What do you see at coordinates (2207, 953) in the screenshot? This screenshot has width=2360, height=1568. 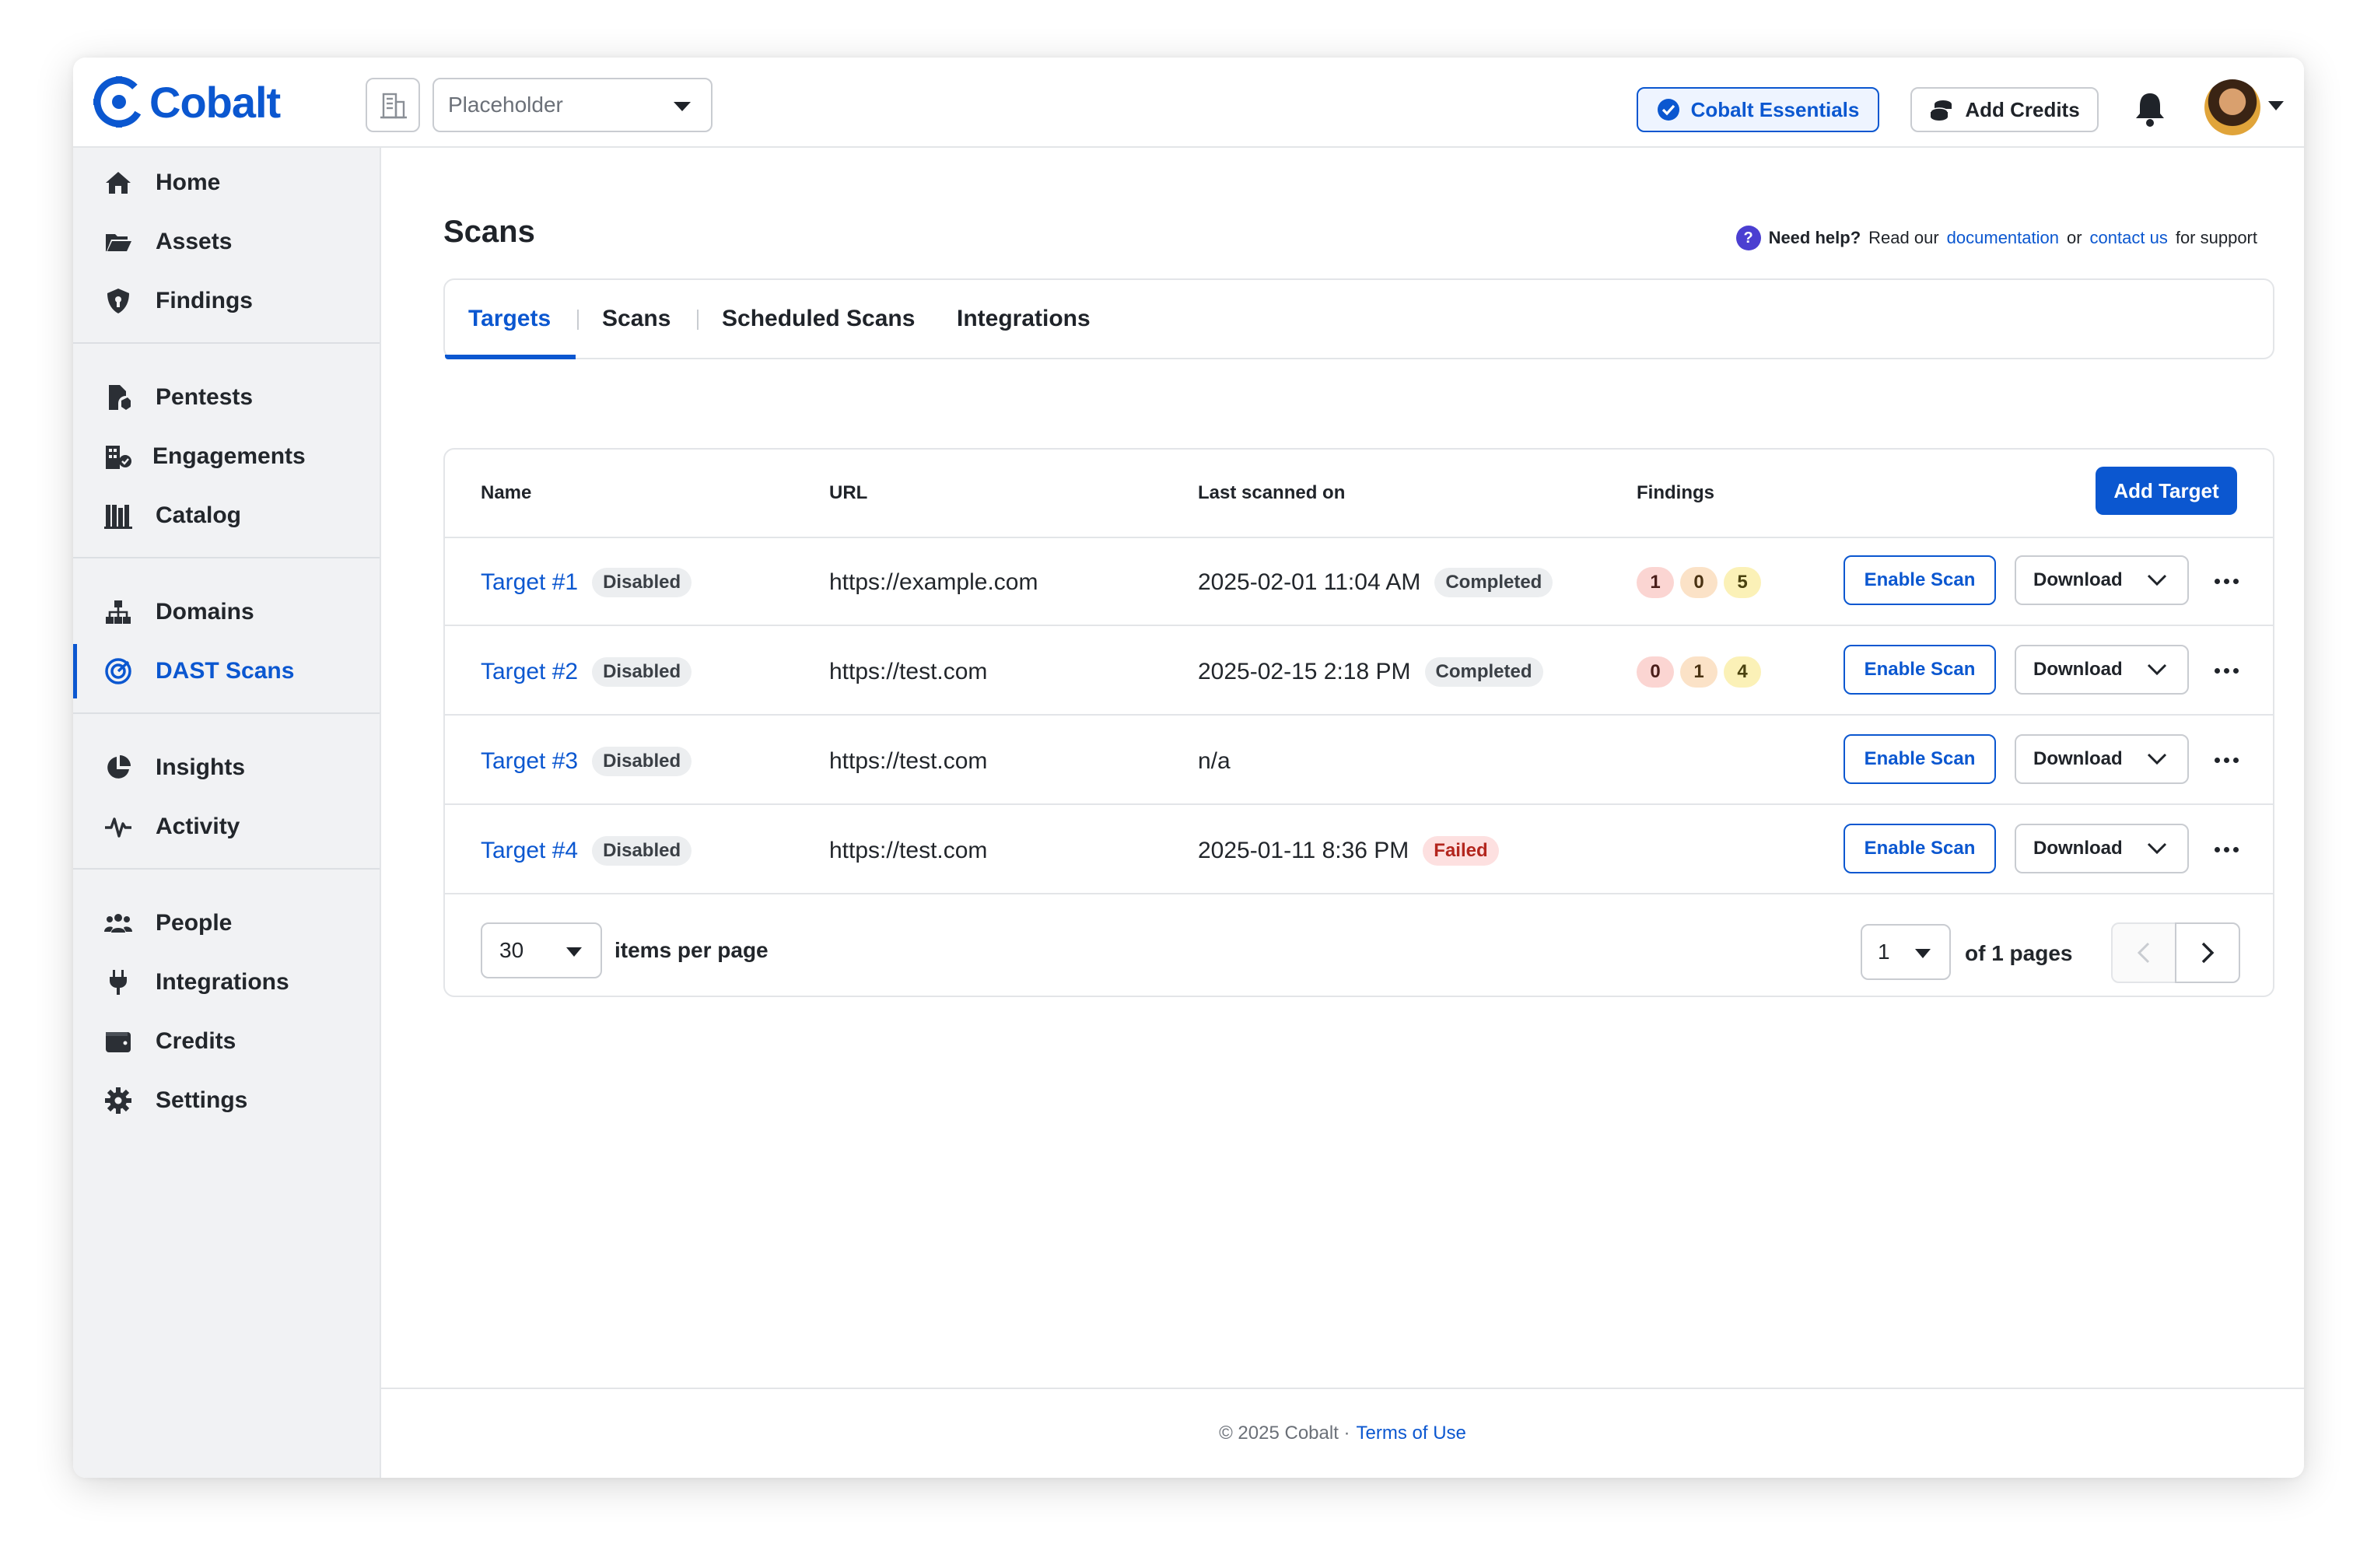 I see `next-page-button` at bounding box center [2207, 953].